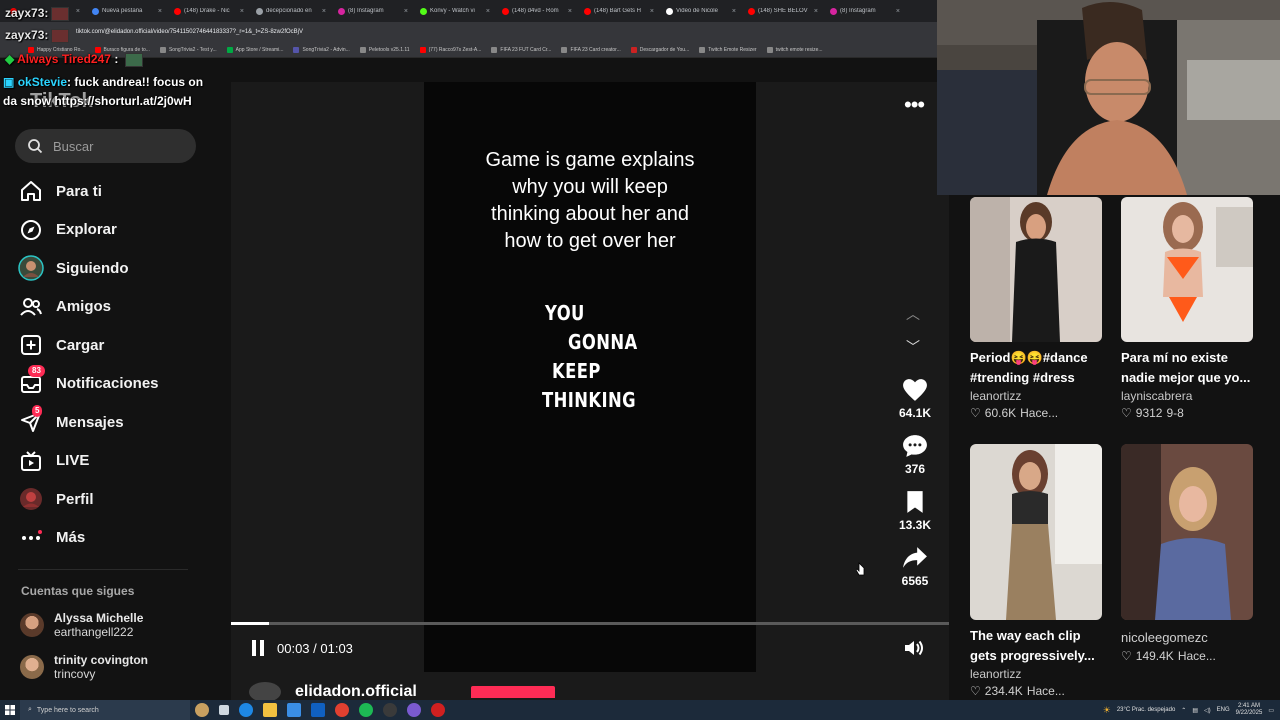 The width and height of the screenshot is (1280, 720). I want to click on windows-start-button, so click(10, 710).